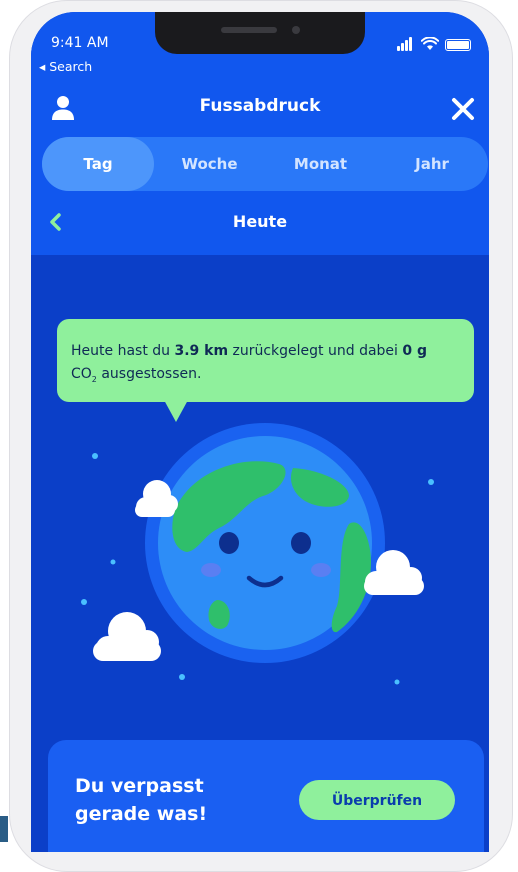  I want to click on phone-notch, so click(260, 33).